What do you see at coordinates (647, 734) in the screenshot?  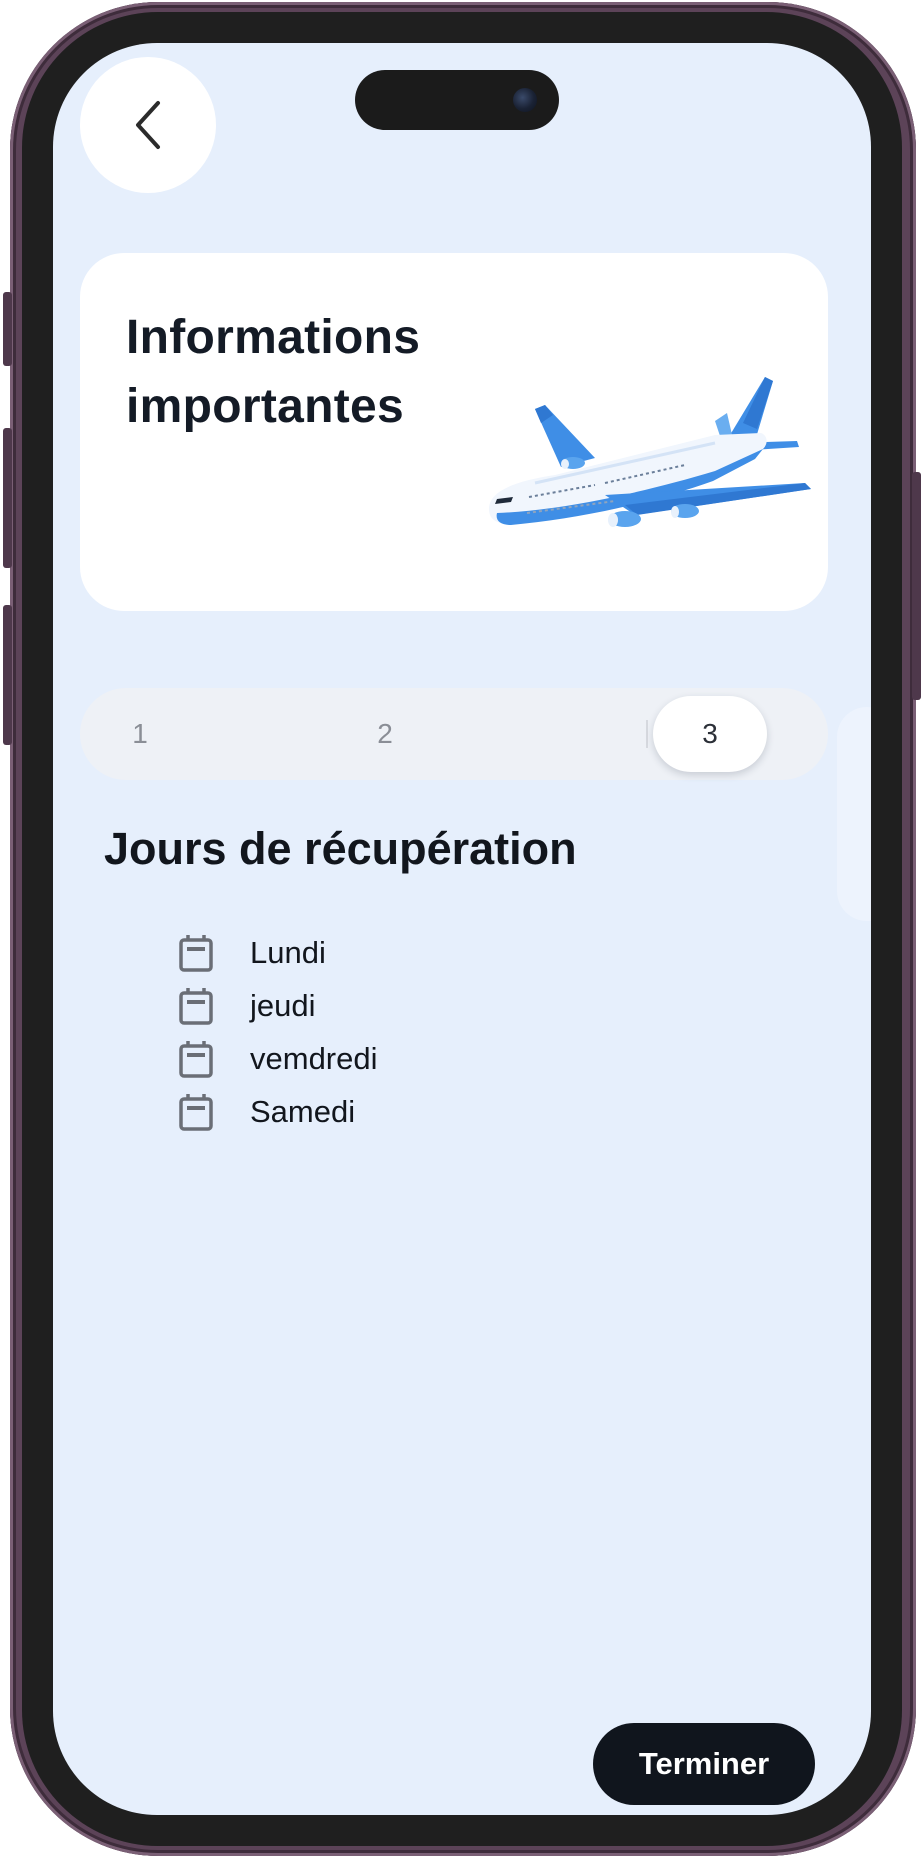 I see `step-divider` at bounding box center [647, 734].